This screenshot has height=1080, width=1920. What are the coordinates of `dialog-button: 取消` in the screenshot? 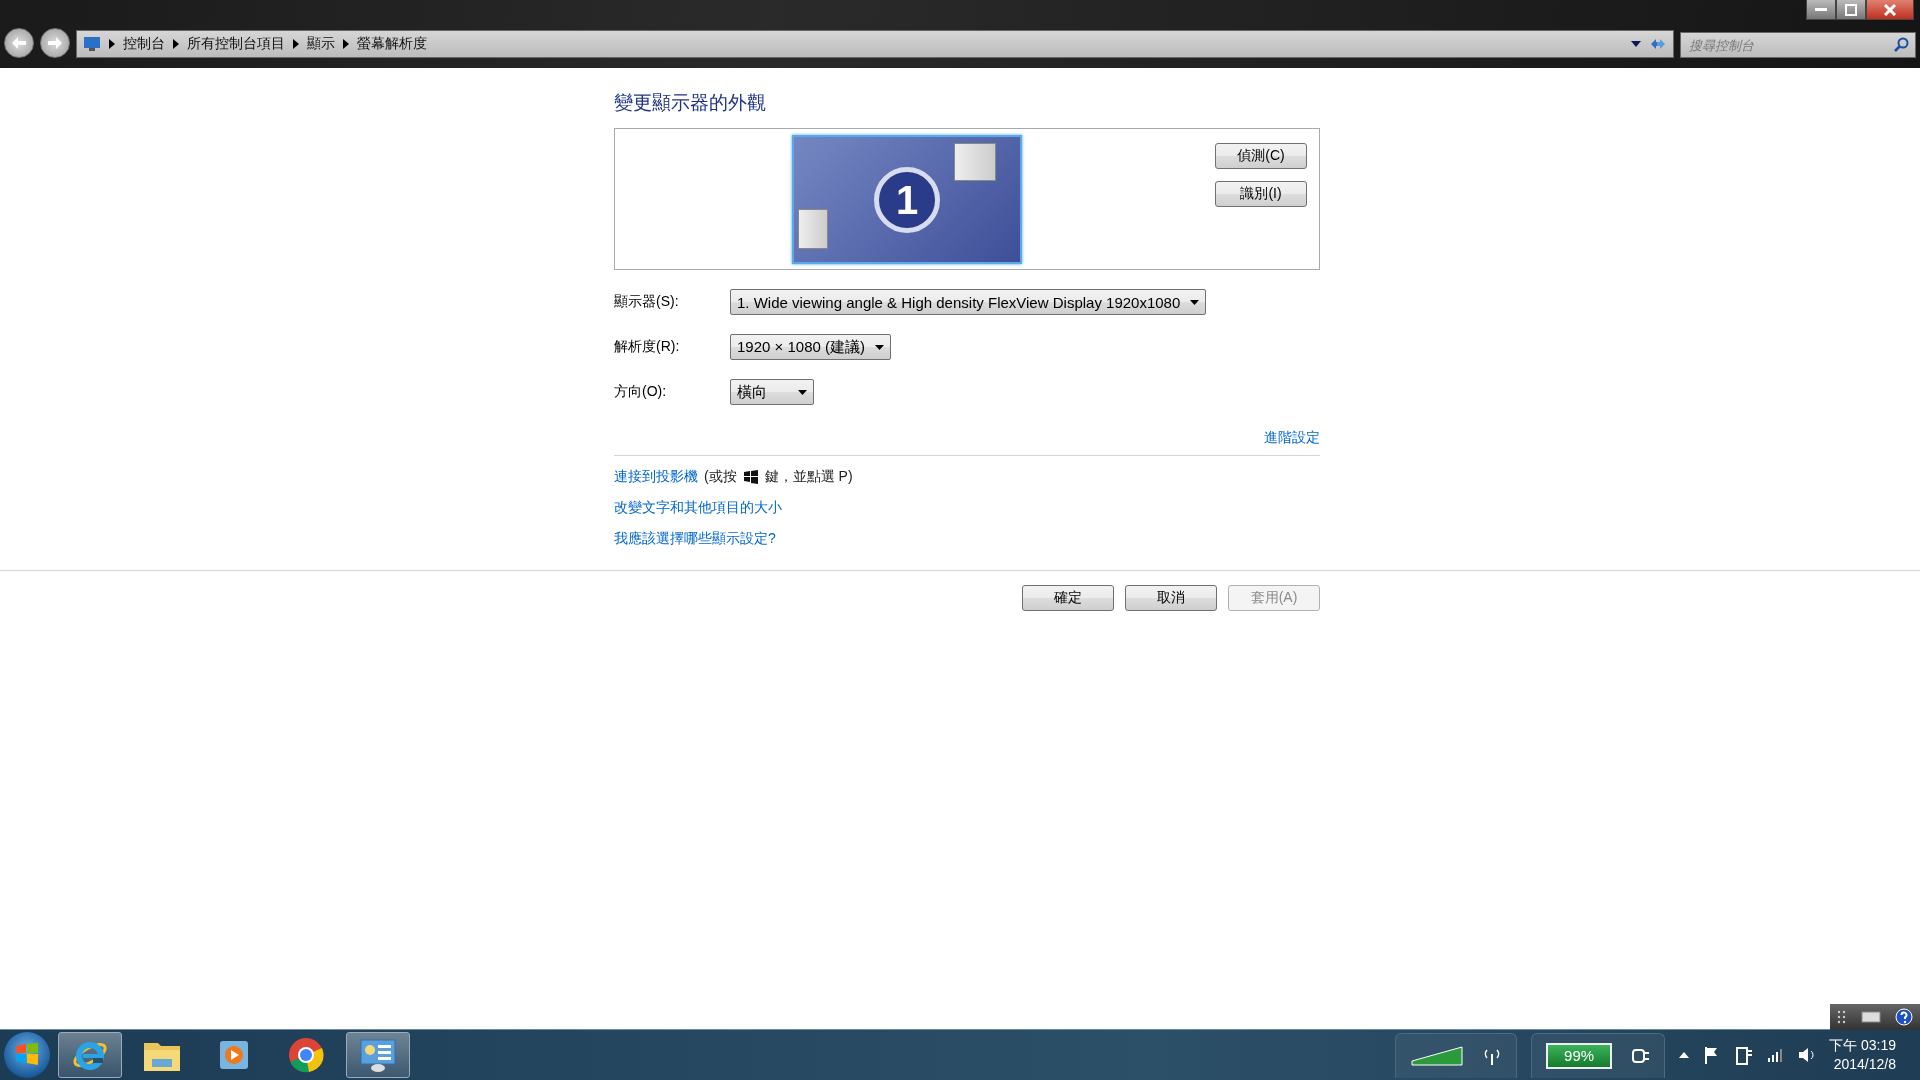 It's located at (1171, 598).